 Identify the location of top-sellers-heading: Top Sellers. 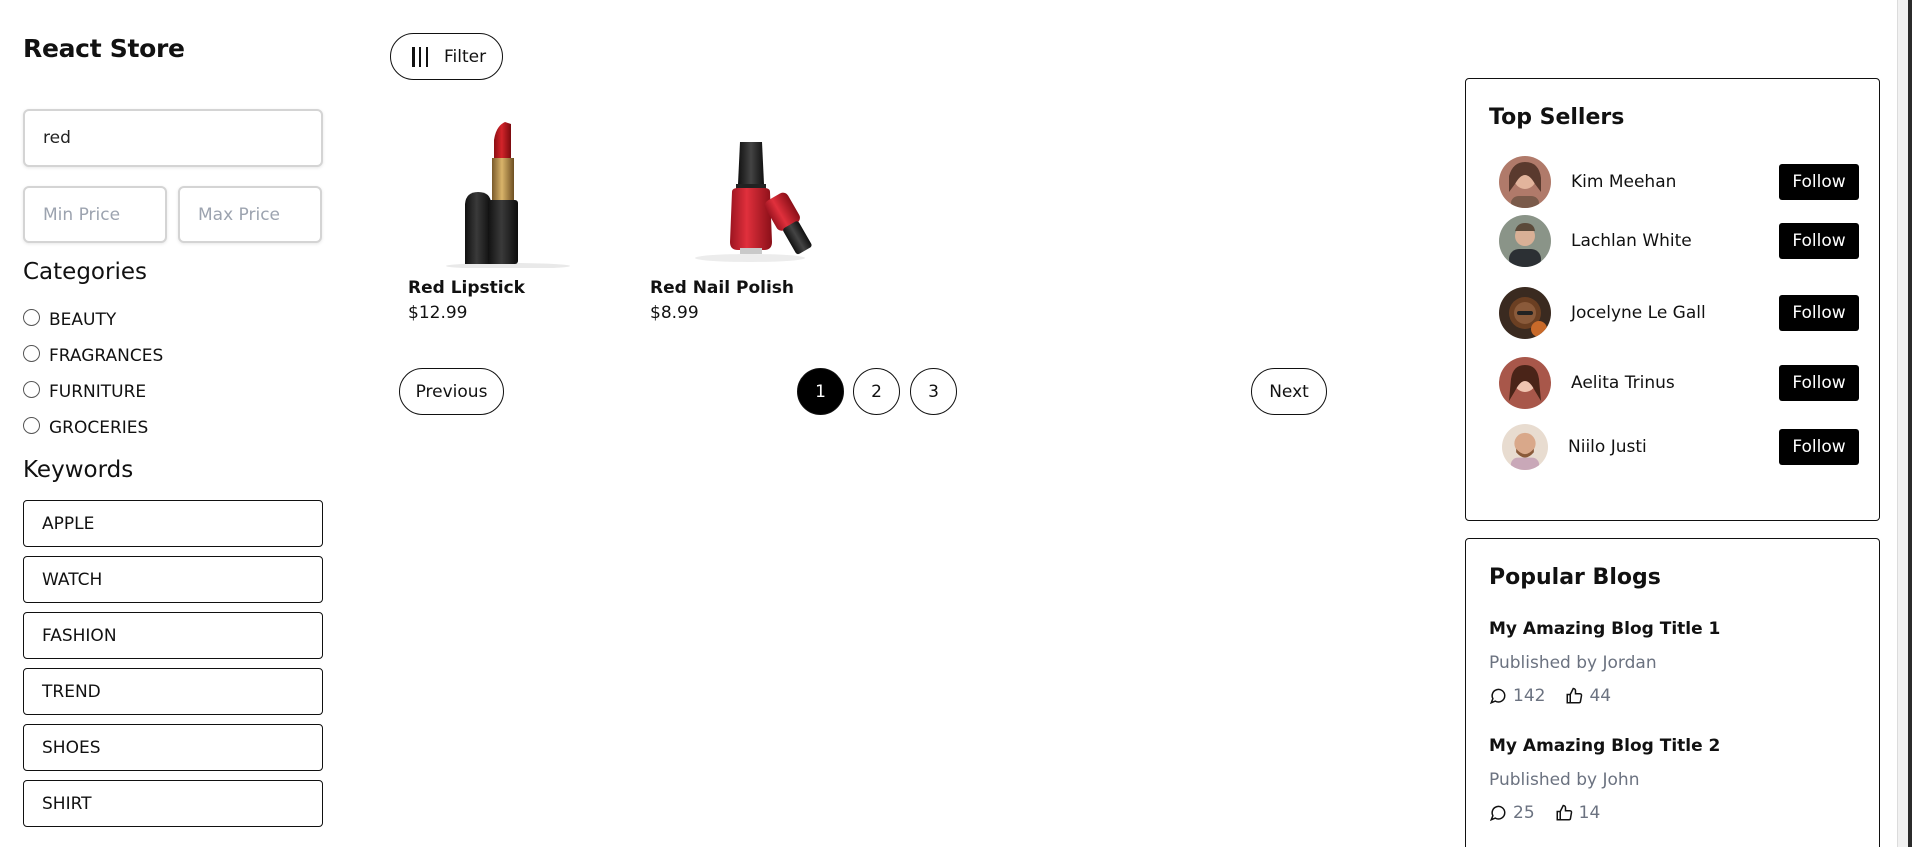
(1557, 117).